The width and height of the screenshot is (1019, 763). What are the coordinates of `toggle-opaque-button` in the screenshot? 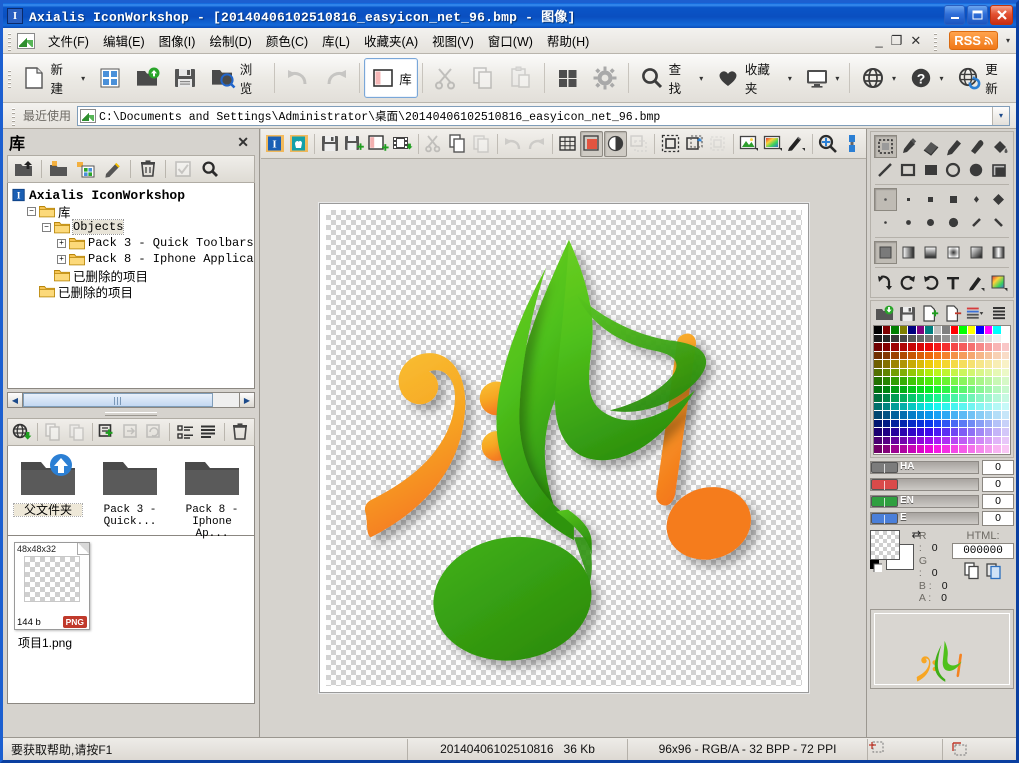 It's located at (591, 143).